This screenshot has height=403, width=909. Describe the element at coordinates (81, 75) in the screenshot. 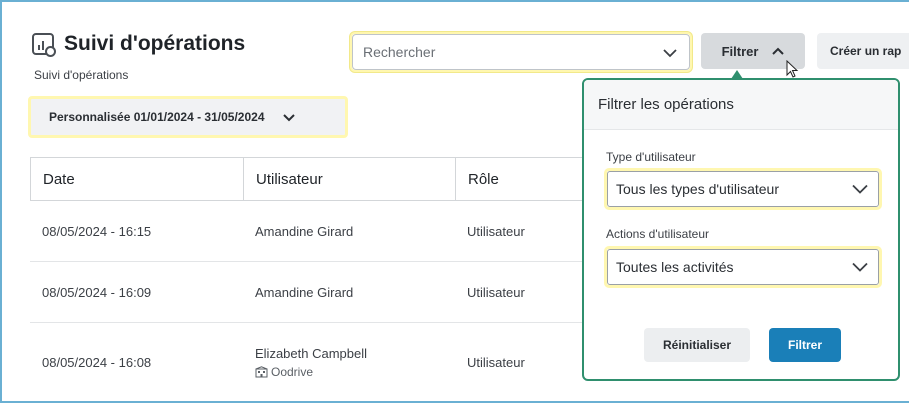

I see `breadcrumb: Suivi d'opérations` at that location.